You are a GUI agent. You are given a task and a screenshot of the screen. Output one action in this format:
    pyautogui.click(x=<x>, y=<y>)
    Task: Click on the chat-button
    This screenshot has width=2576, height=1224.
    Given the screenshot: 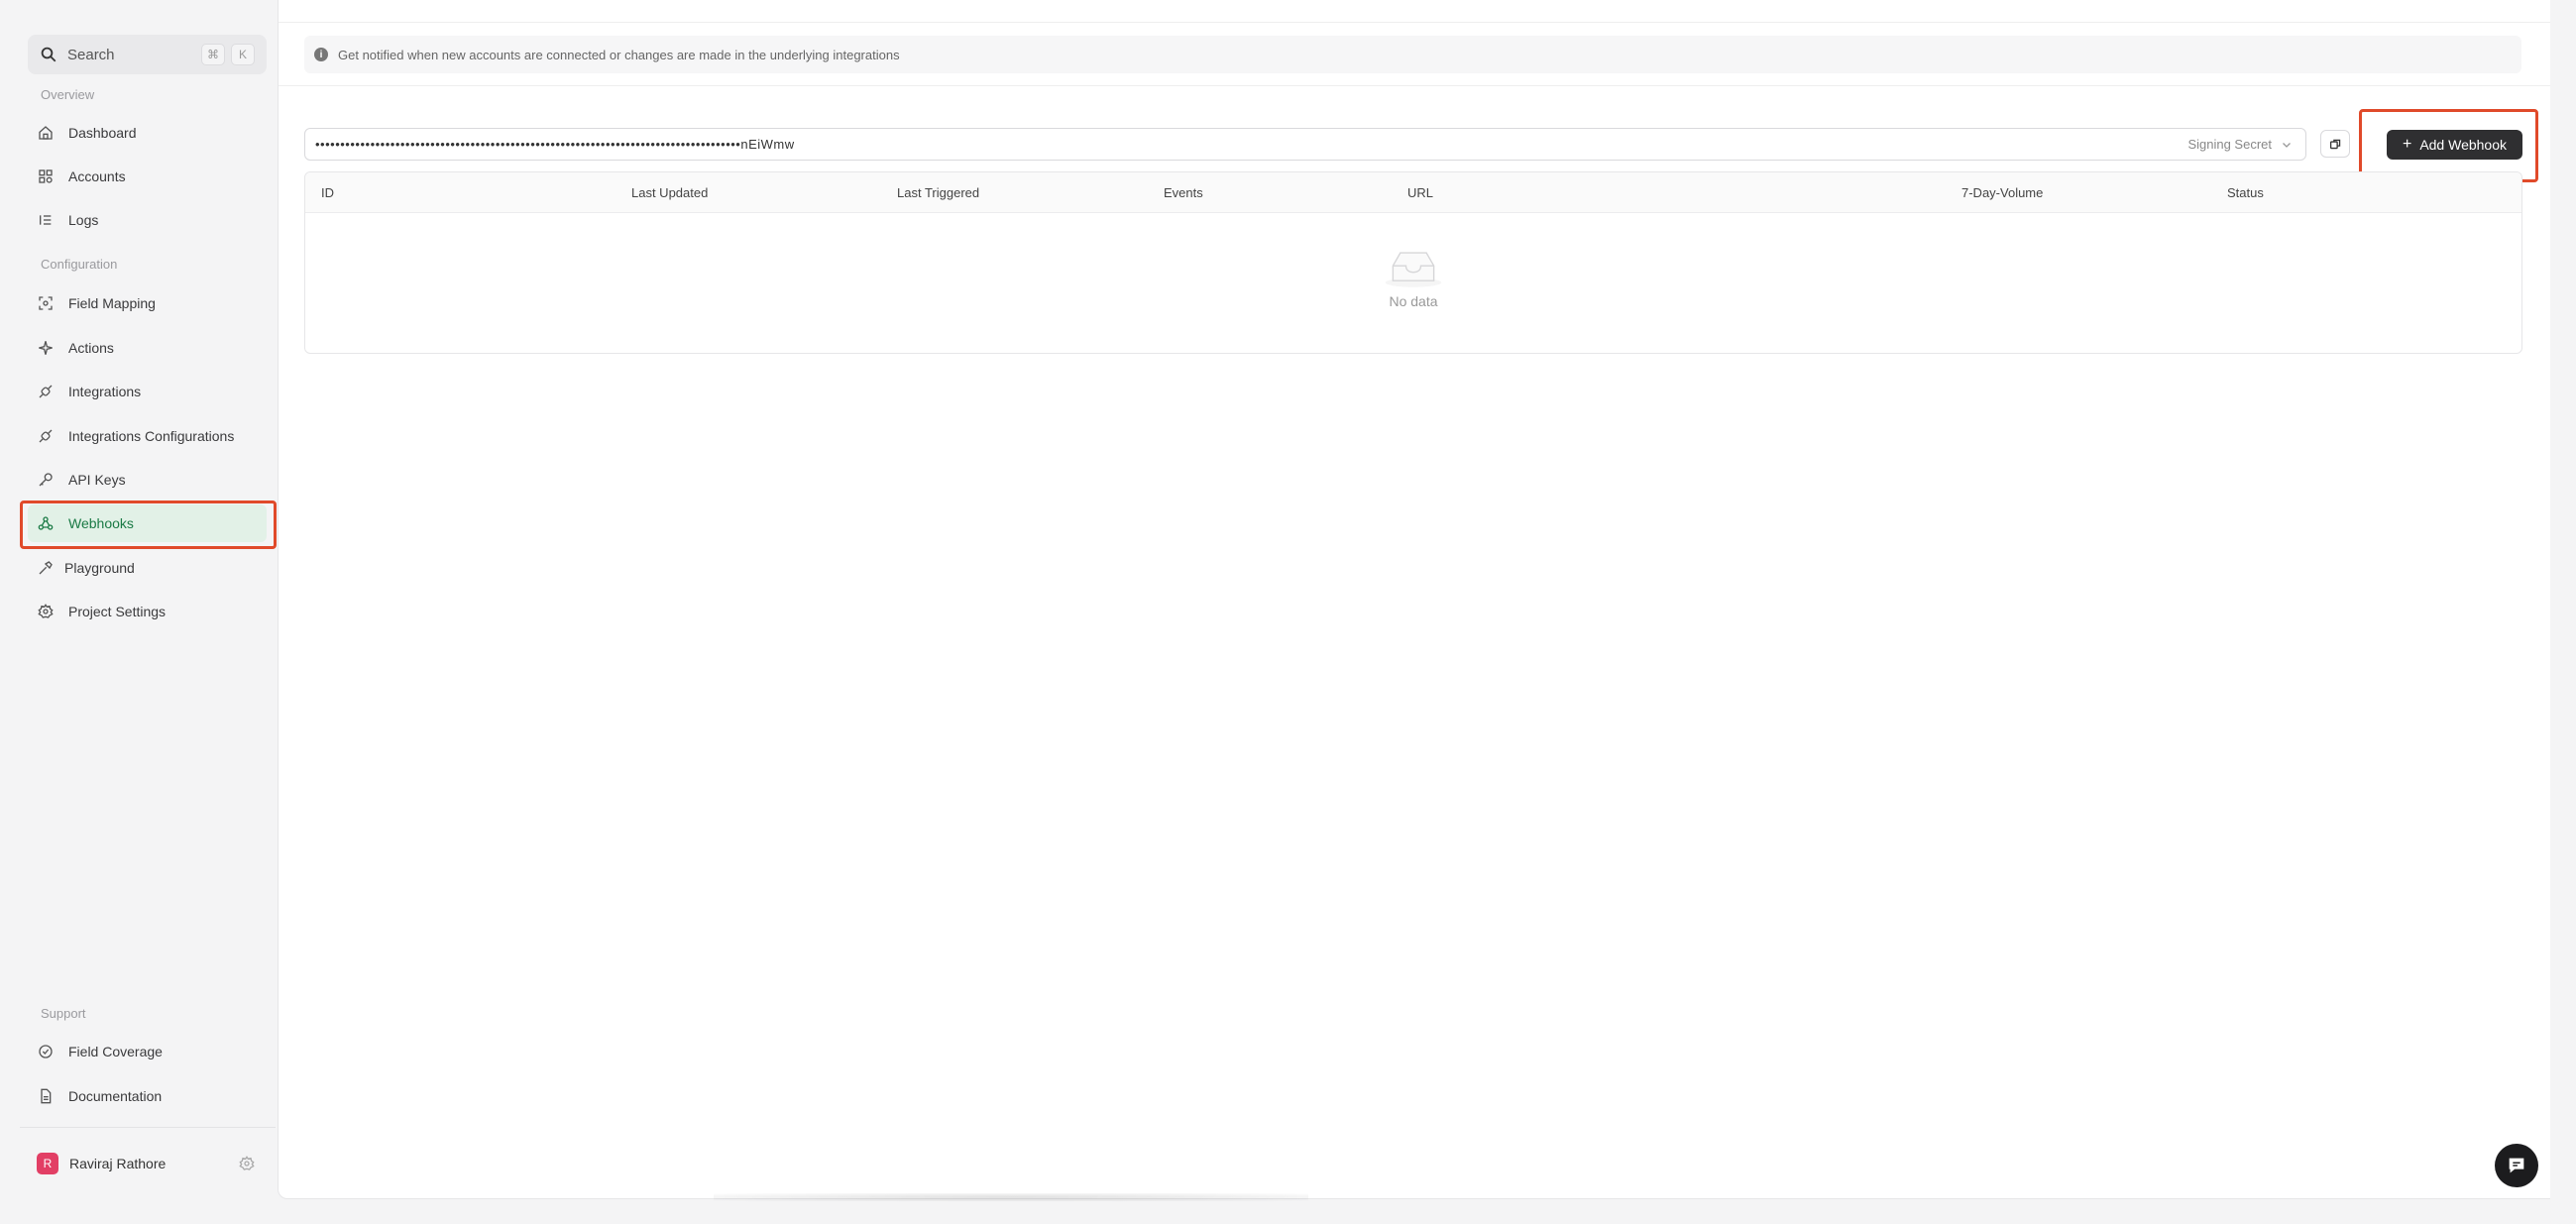 What is the action you would take?
    pyautogui.click(x=2516, y=1165)
    